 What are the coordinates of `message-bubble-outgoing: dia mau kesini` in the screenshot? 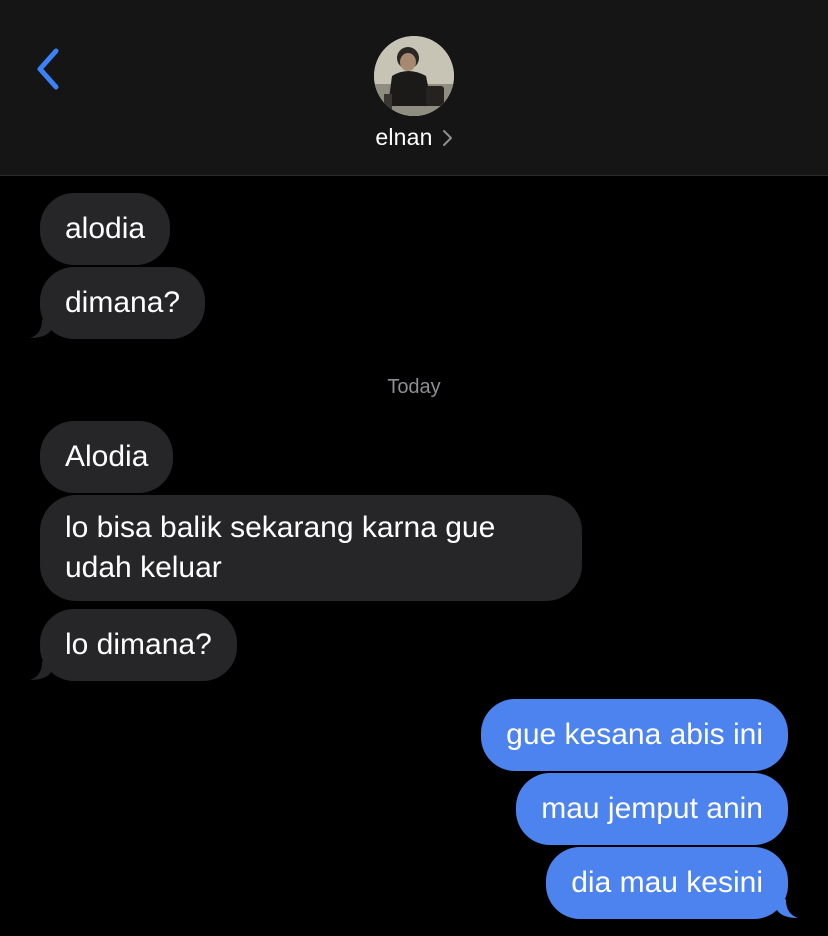 It's located at (667, 883).